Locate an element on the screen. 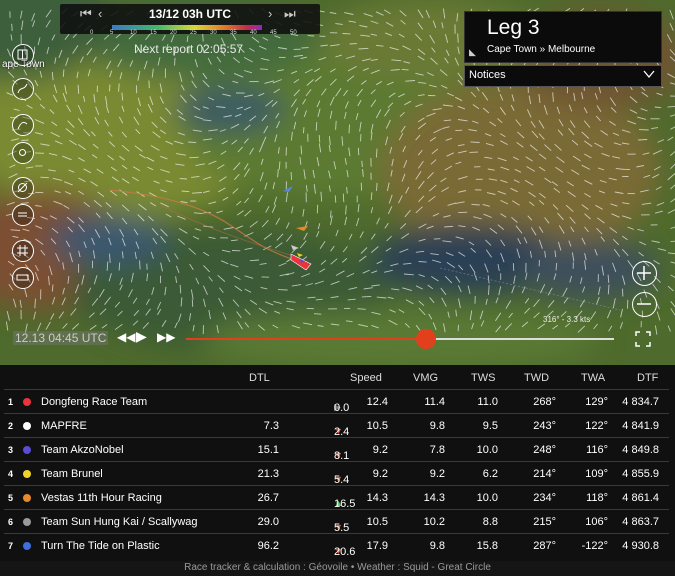 The image size is (675, 576). team-name: Team Brunel is located at coordinates (72, 474).